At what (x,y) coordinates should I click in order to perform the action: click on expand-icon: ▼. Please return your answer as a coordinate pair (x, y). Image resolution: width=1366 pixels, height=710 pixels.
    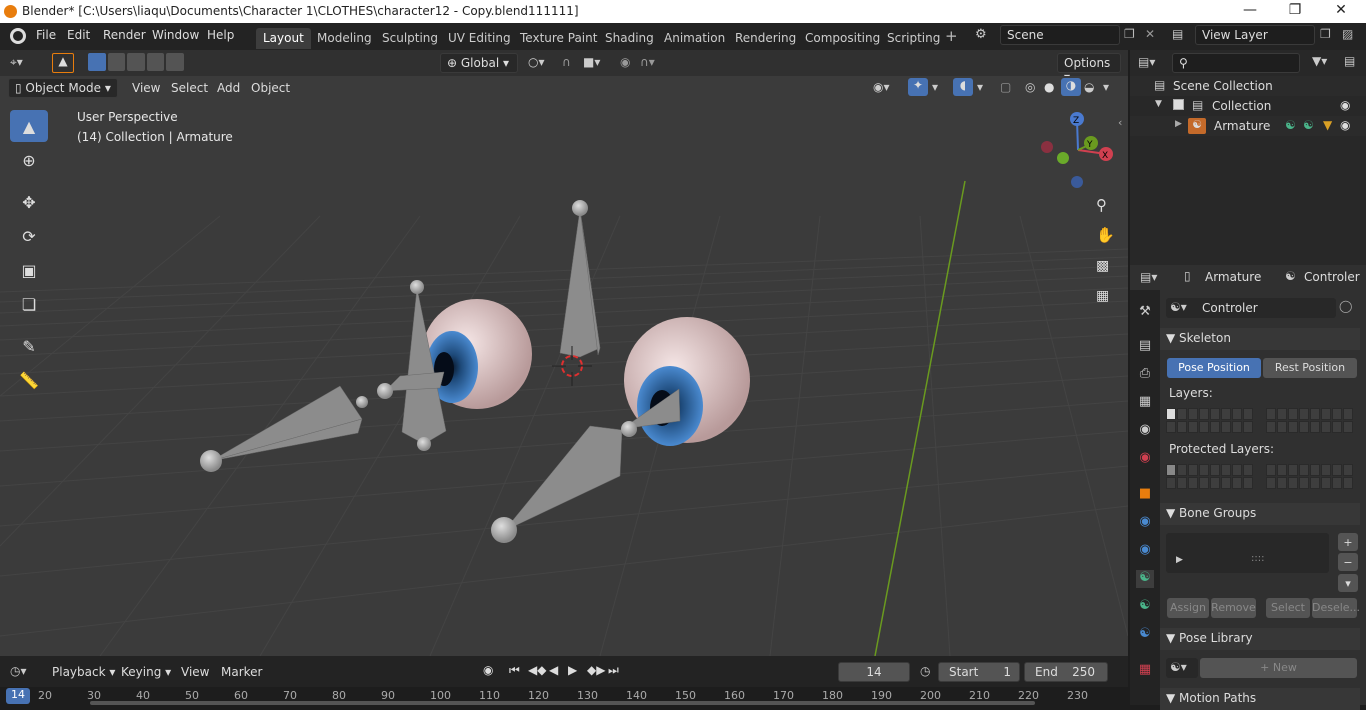
    Looking at the image, I should click on (1158, 104).